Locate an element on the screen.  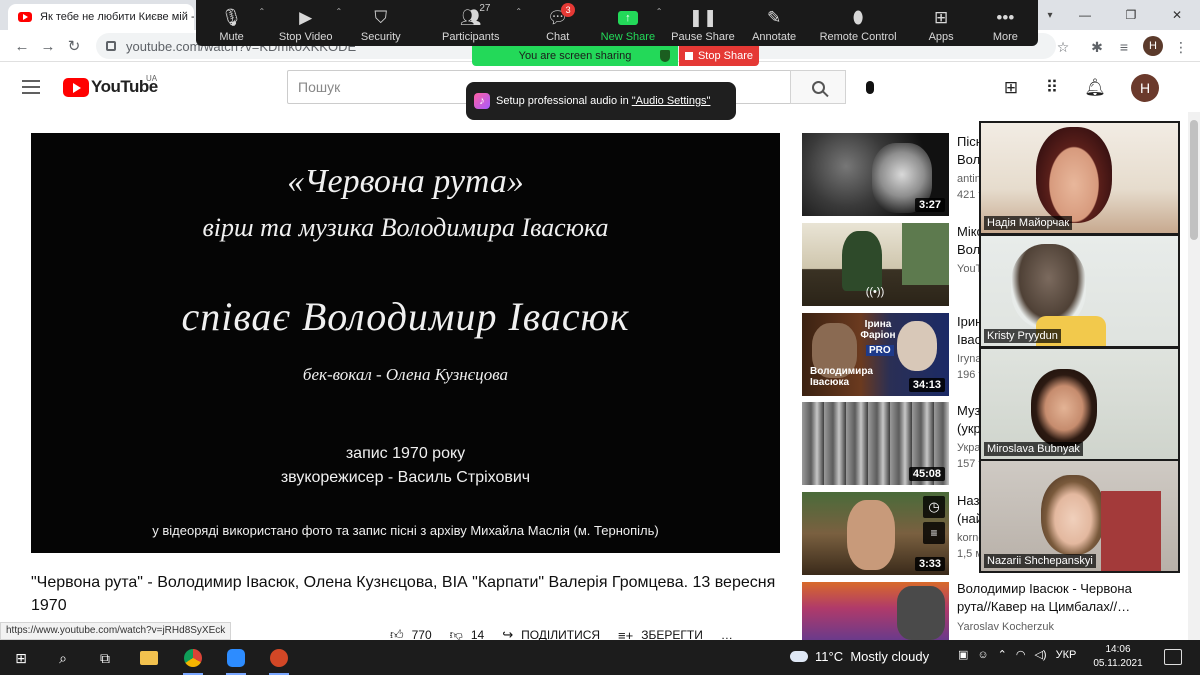
foliage-image is located at coordinates (925, 254).